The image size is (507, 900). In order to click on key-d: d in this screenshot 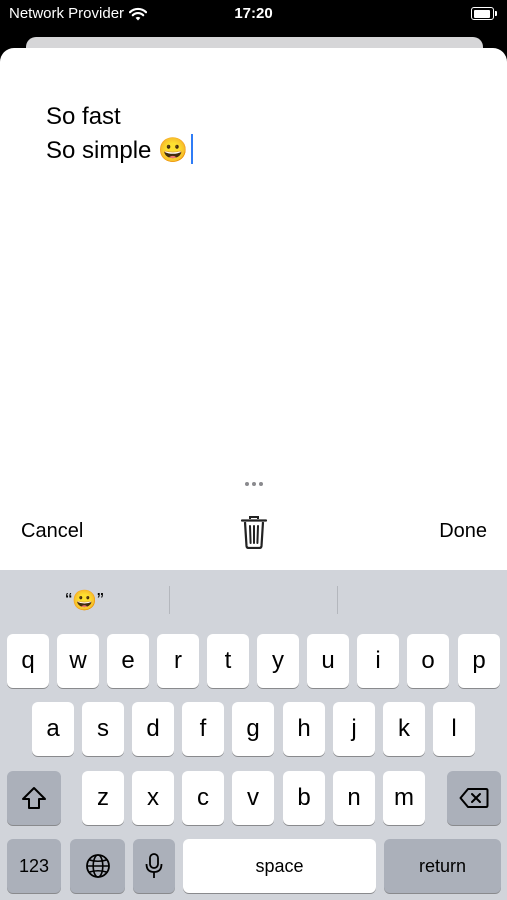, I will do `click(153, 729)`.